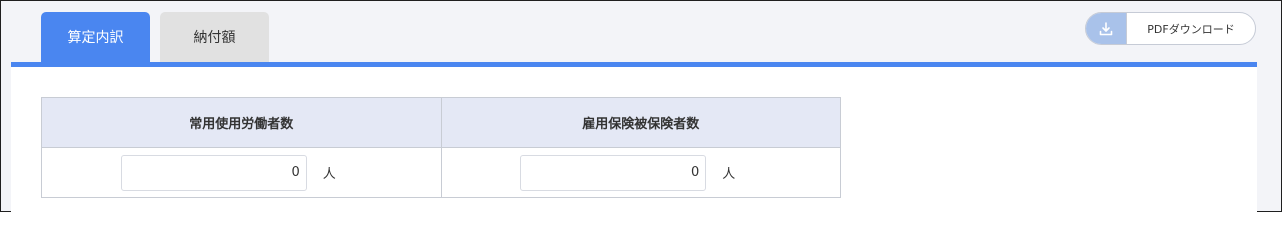 This screenshot has height=240, width=1282. I want to click on table-header-row: 常用使用労働者数 雇用保険被保険者数, so click(441, 122).